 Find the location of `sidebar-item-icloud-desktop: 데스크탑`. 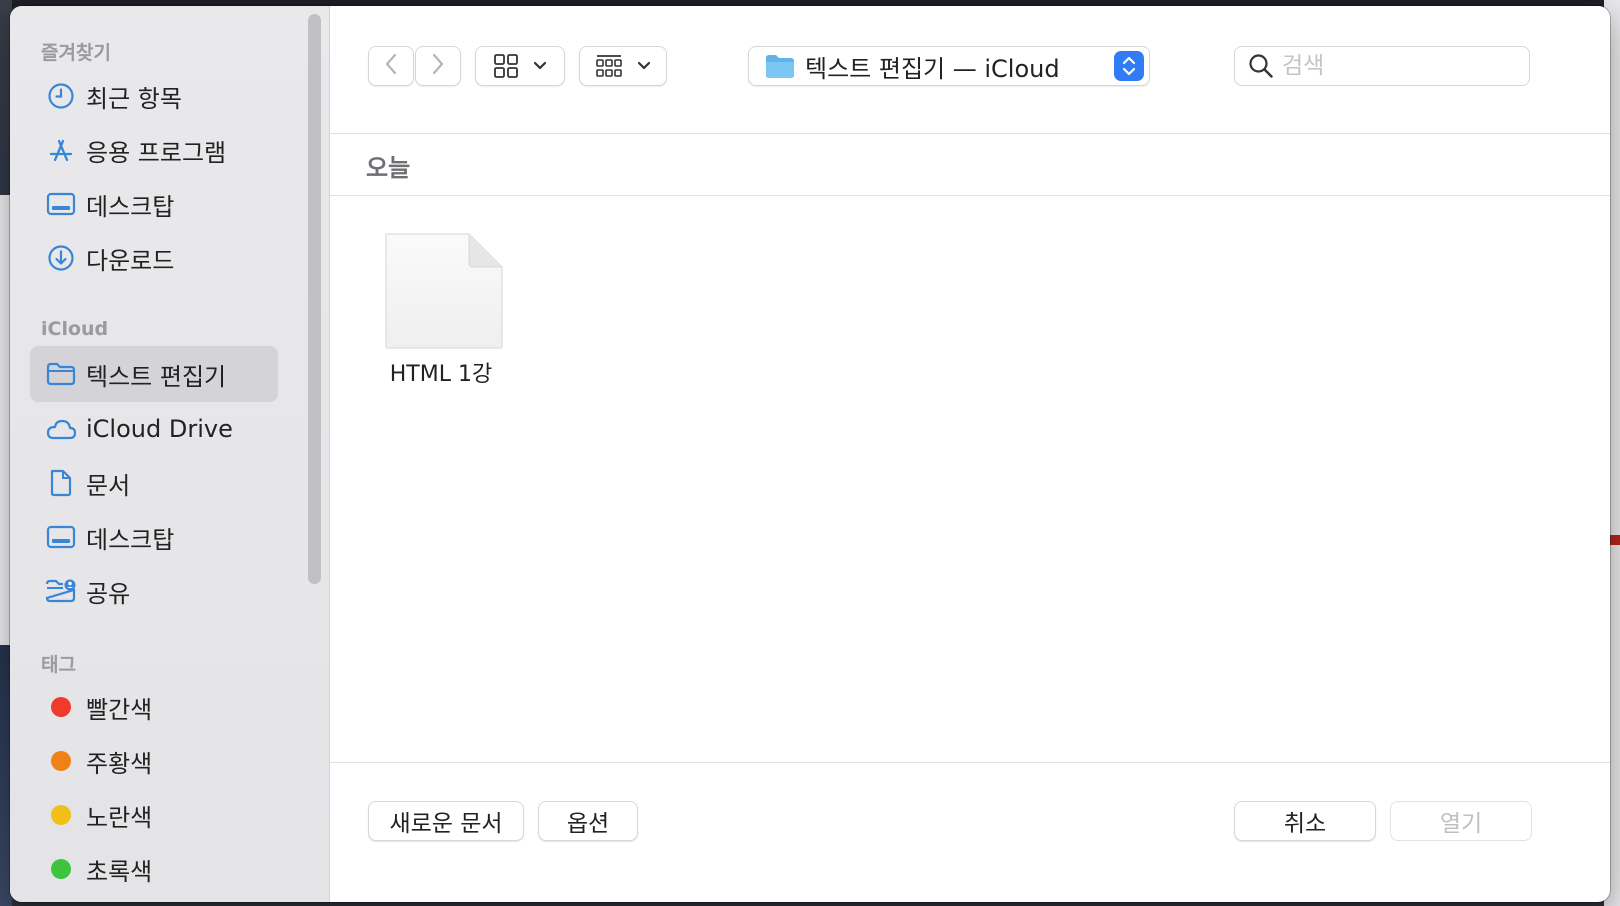

sidebar-item-icloud-desktop: 데스크탑 is located at coordinates (154, 537).